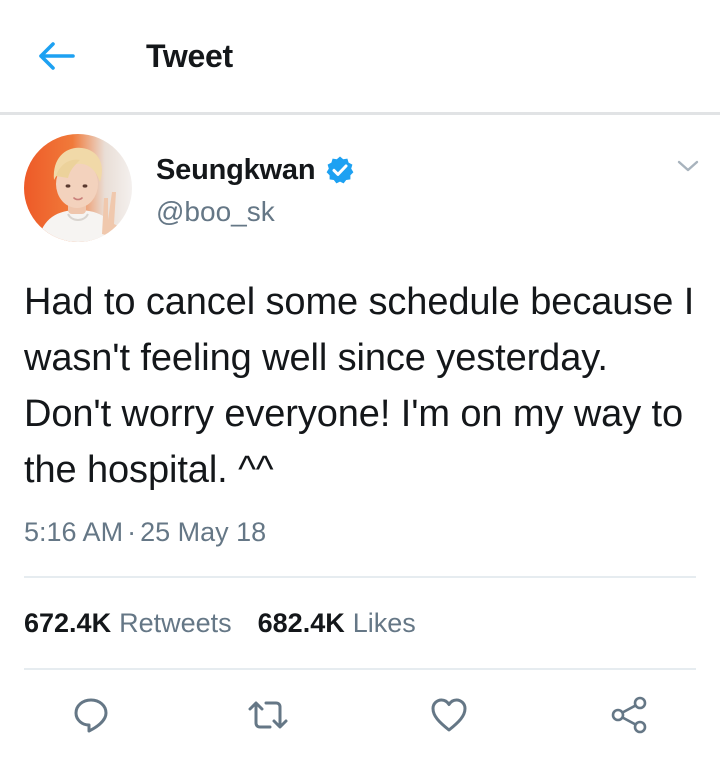 The image size is (720, 758). What do you see at coordinates (215, 212) in the screenshot?
I see `author-handle: @boo_sk` at bounding box center [215, 212].